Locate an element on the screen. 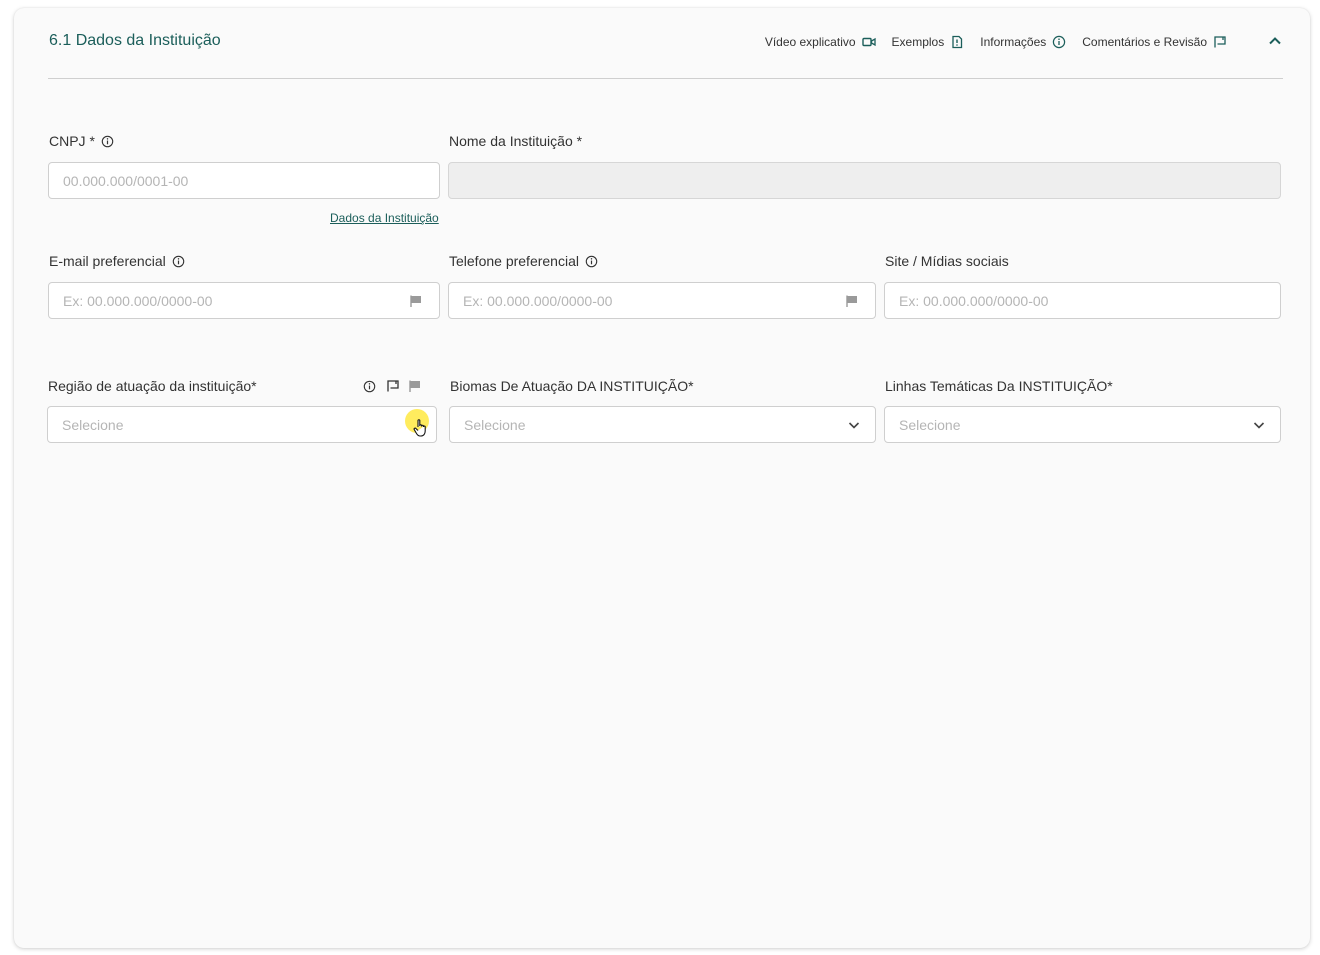 This screenshot has width=1320, height=955. video-explanation-button: Vídeo explicativo is located at coordinates (820, 42).